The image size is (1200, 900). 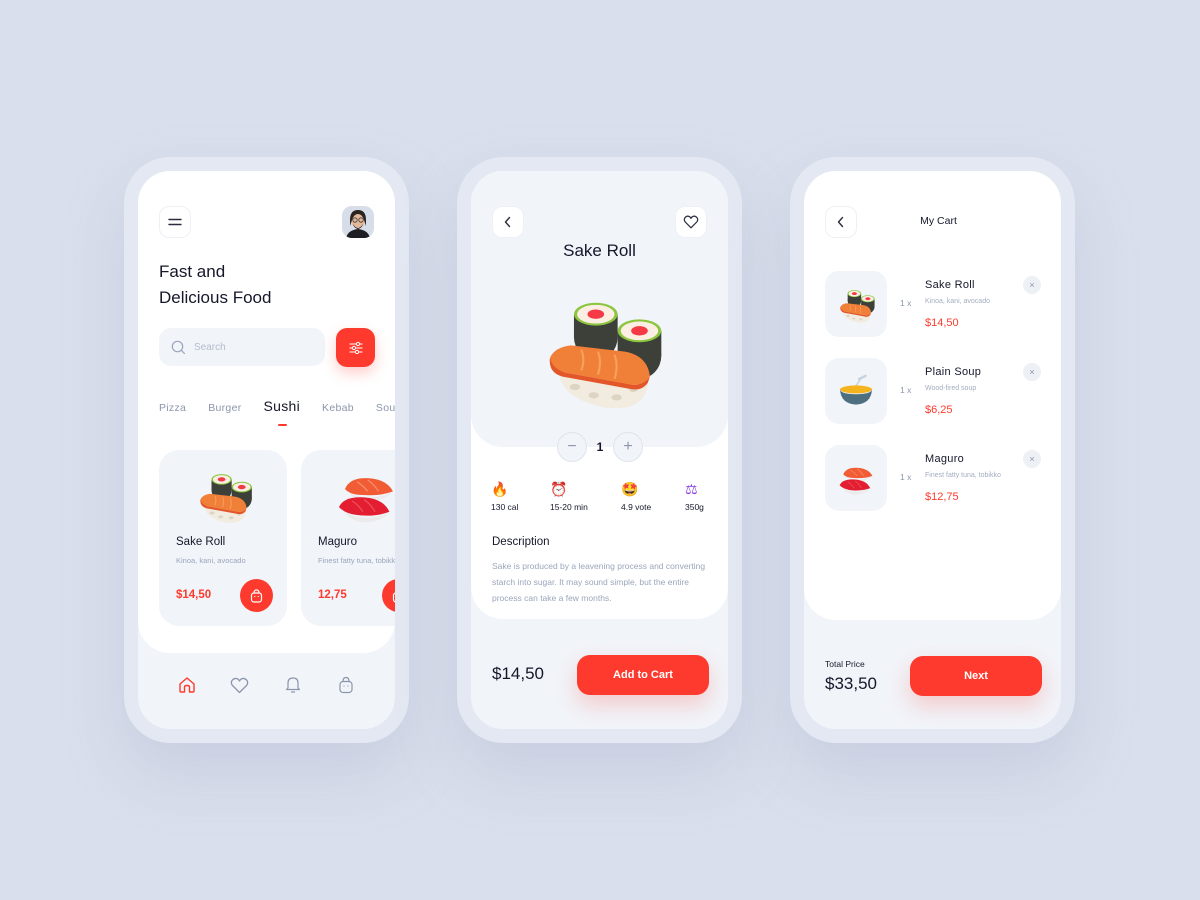 I want to click on stat-value: 4.9 vote, so click(x=636, y=507).